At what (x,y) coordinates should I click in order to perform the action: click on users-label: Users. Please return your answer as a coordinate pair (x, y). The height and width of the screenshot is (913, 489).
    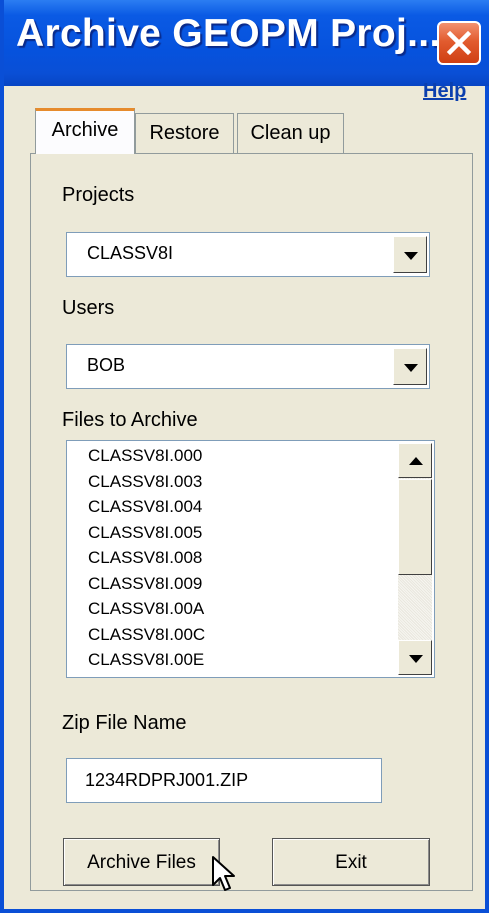
    Looking at the image, I should click on (88, 308).